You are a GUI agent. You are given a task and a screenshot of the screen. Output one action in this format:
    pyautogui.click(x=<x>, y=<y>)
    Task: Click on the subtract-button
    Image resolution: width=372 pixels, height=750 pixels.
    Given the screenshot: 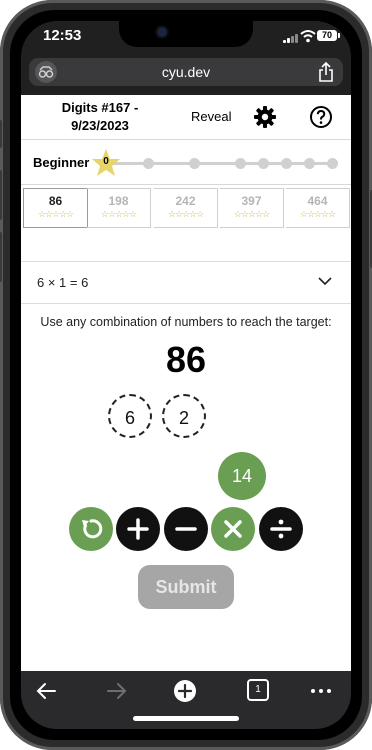 What is the action you would take?
    pyautogui.click(x=186, y=529)
    